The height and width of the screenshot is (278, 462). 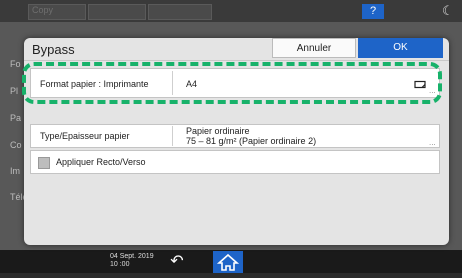 What do you see at coordinates (172, 136) in the screenshot?
I see `row-divider` at bounding box center [172, 136].